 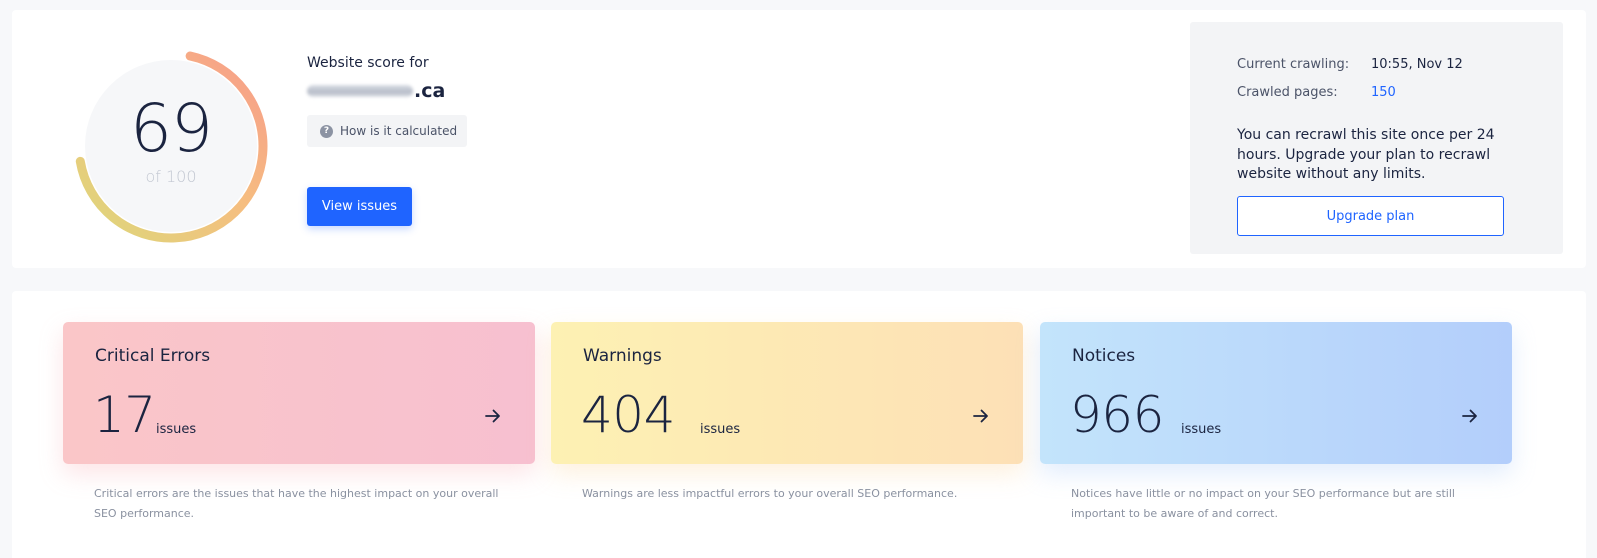 I want to click on view-issues-button: View issues, so click(x=359, y=206).